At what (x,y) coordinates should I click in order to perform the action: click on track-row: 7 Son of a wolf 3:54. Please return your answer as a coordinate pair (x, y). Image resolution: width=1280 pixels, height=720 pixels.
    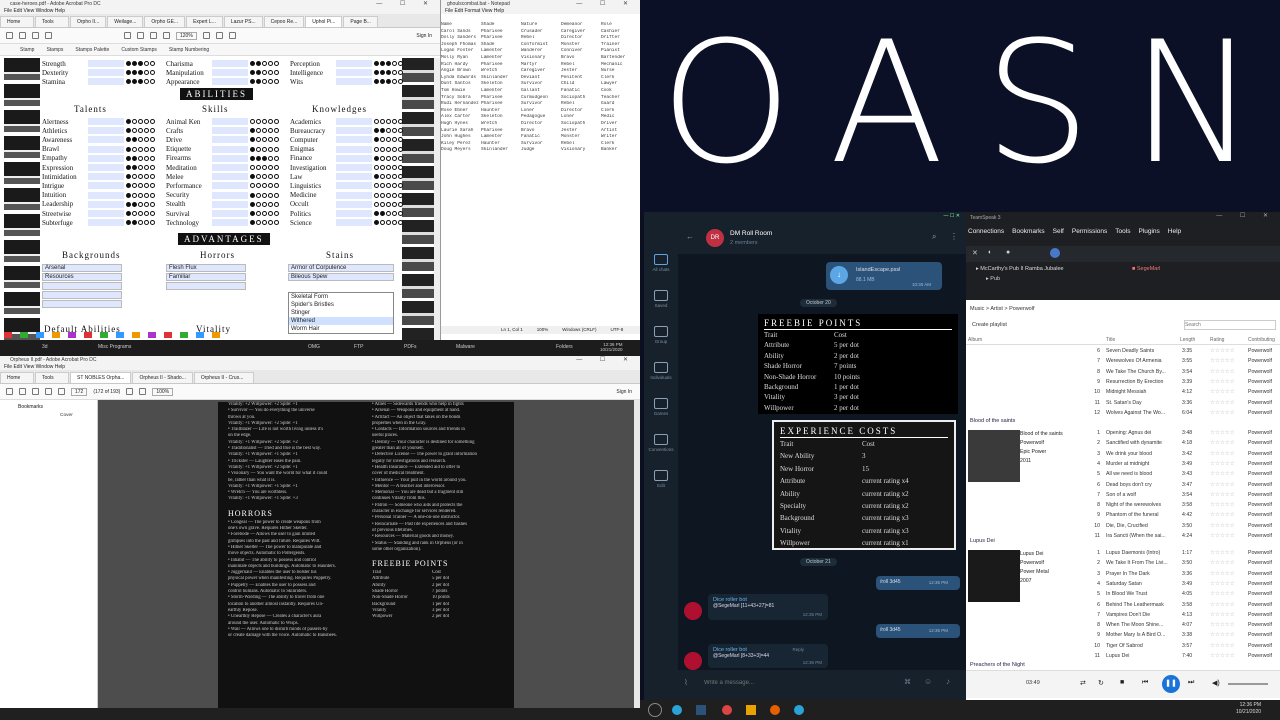
    Looking at the image, I should click on (1140, 497).